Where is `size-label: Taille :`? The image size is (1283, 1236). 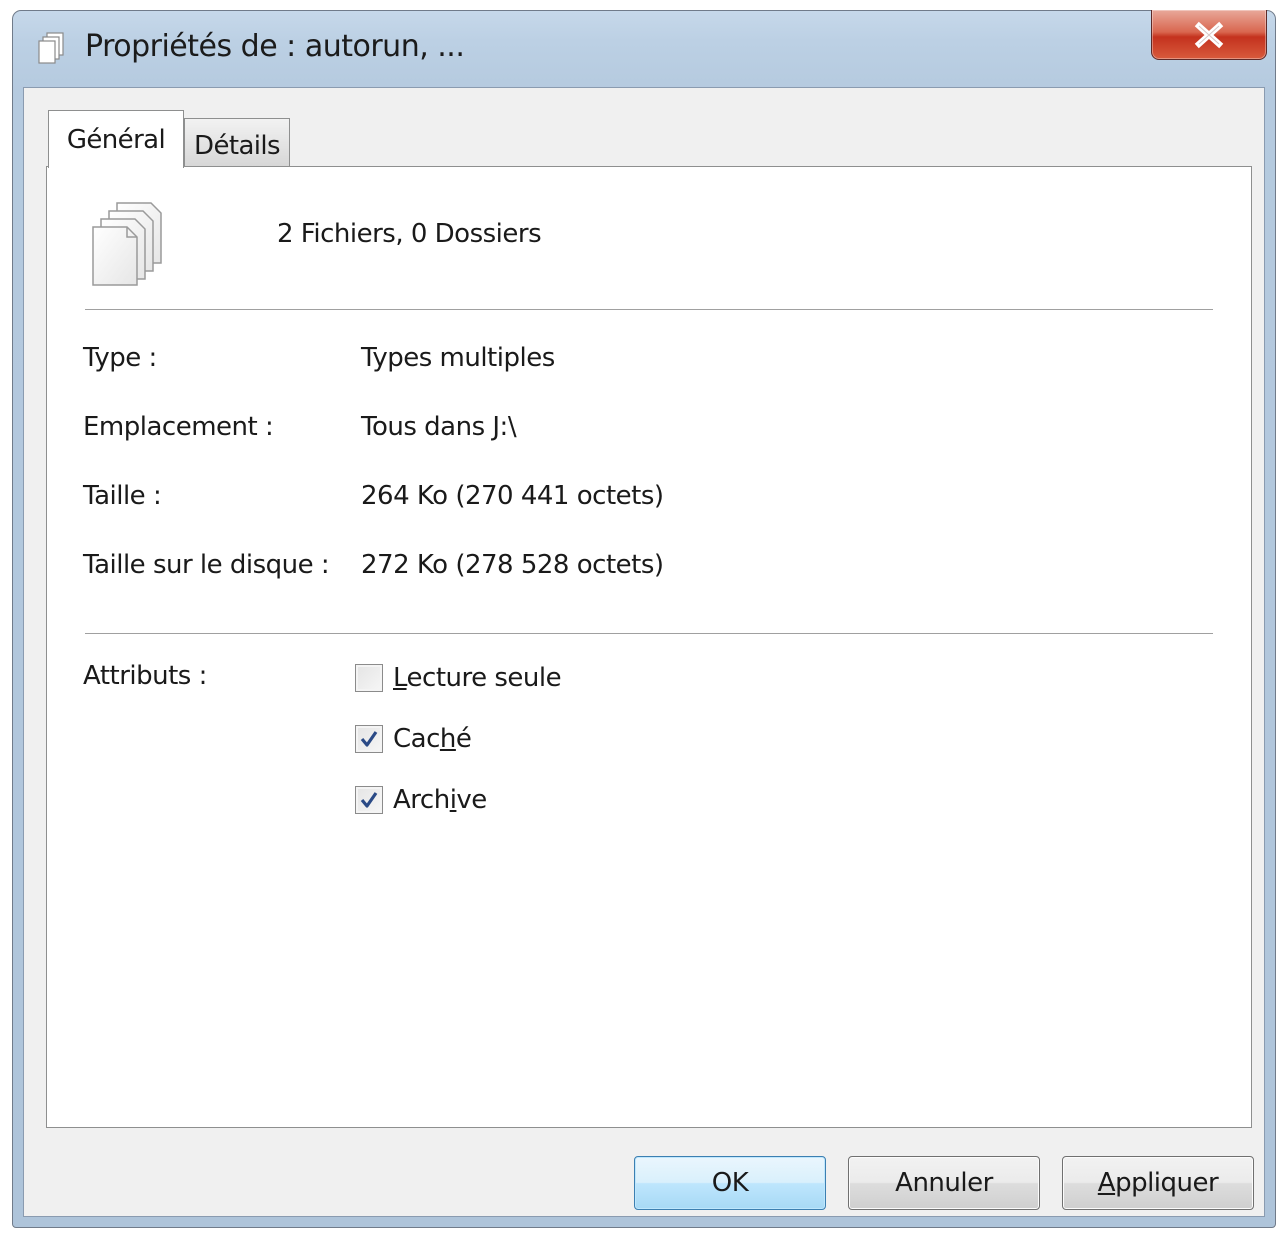 size-label: Taille : is located at coordinates (122, 496).